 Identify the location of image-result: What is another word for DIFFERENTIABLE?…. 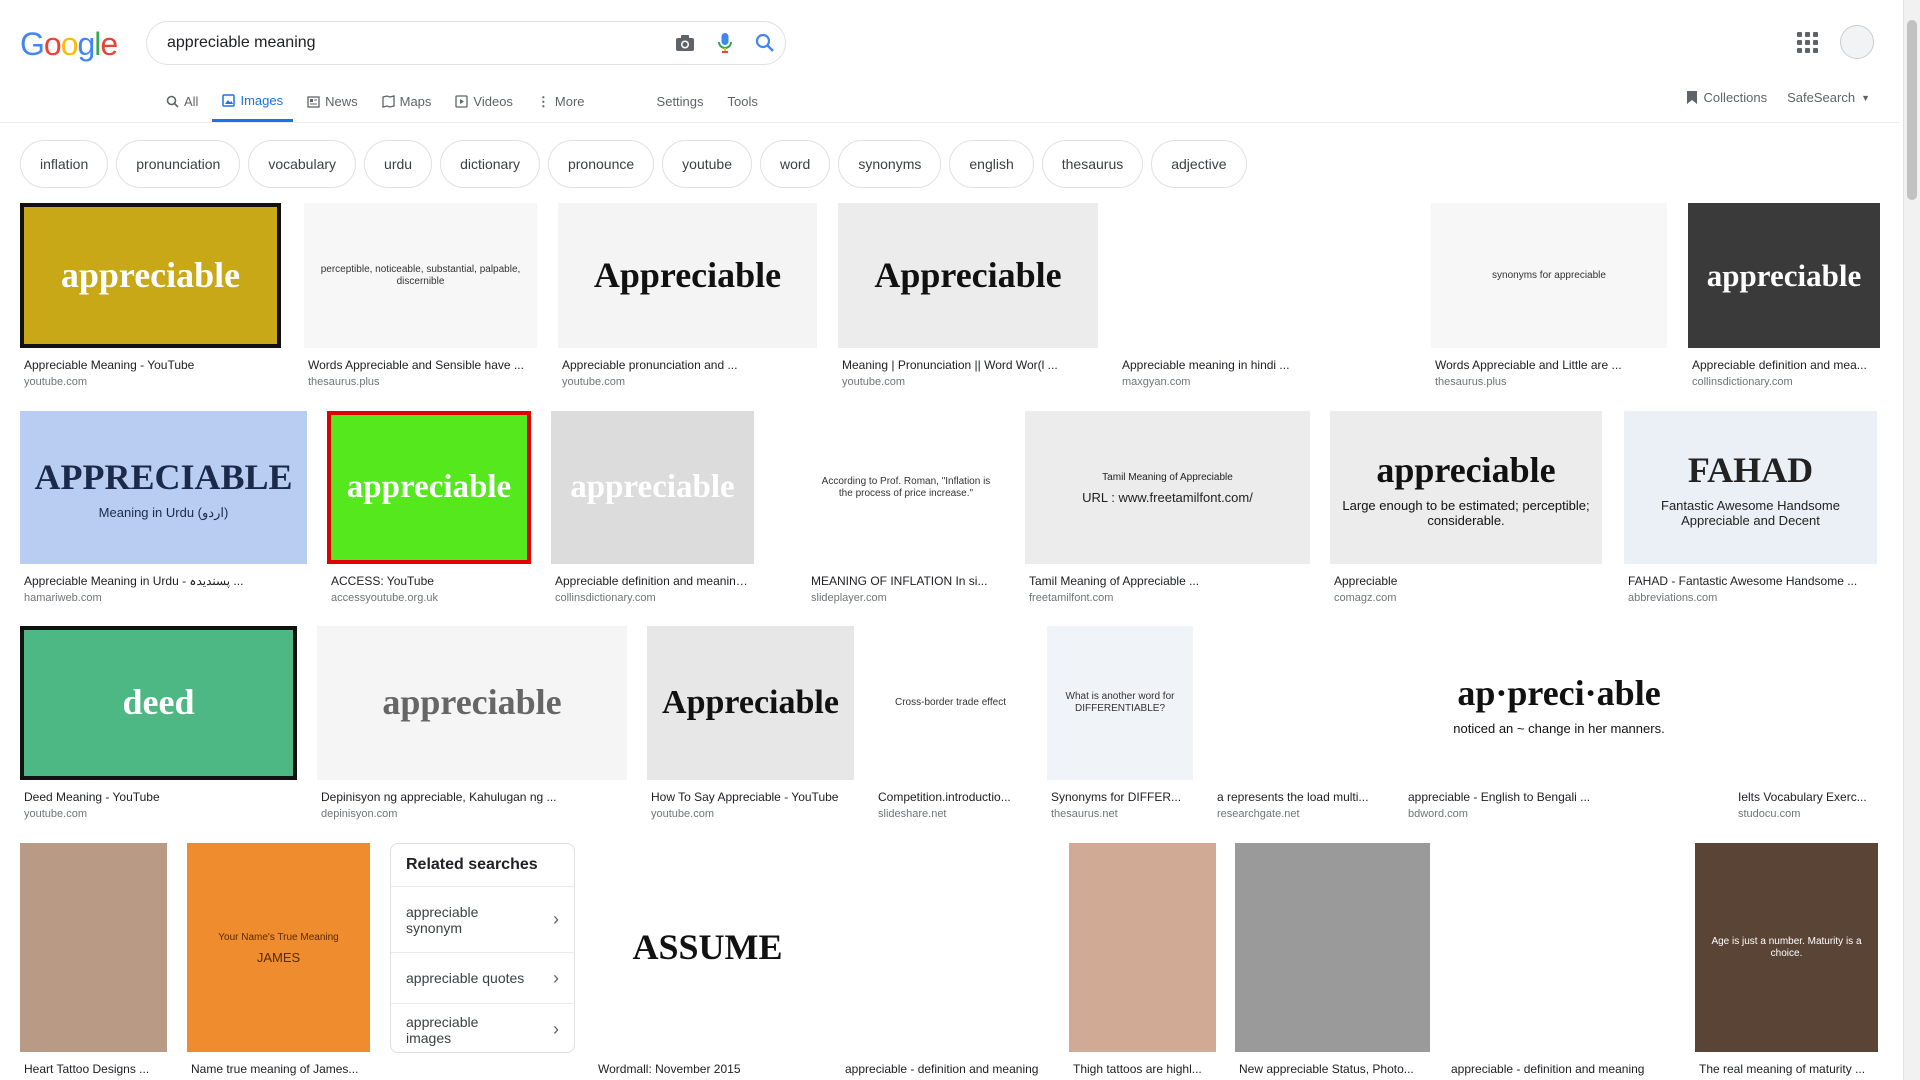
(1120, 723).